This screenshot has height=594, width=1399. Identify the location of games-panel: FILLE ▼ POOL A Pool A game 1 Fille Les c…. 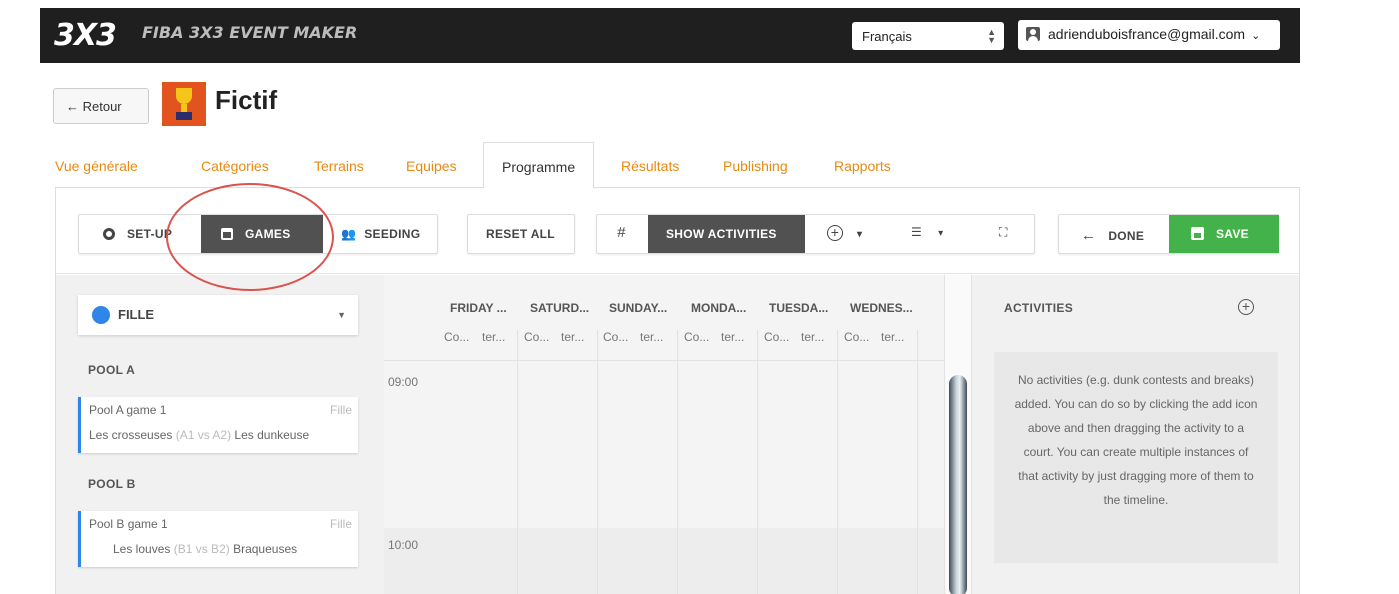
(220, 434).